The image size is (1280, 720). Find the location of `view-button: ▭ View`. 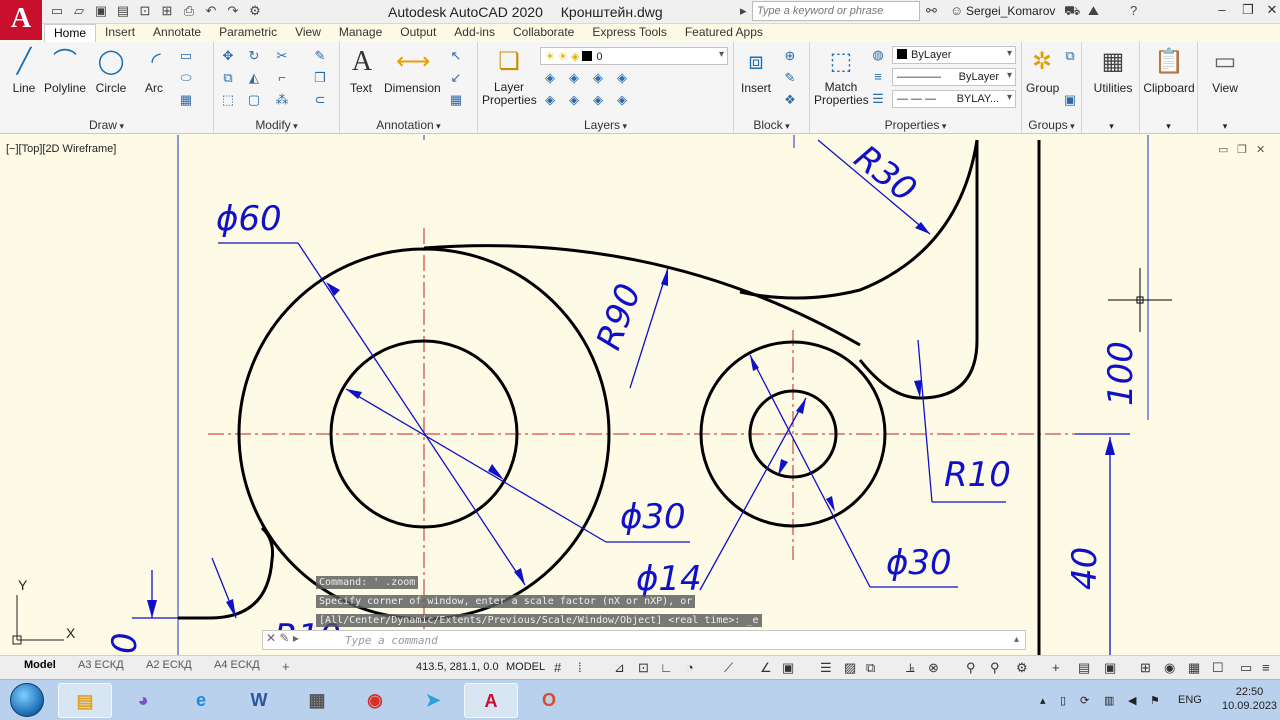

view-button: ▭ View is located at coordinates (1225, 70).